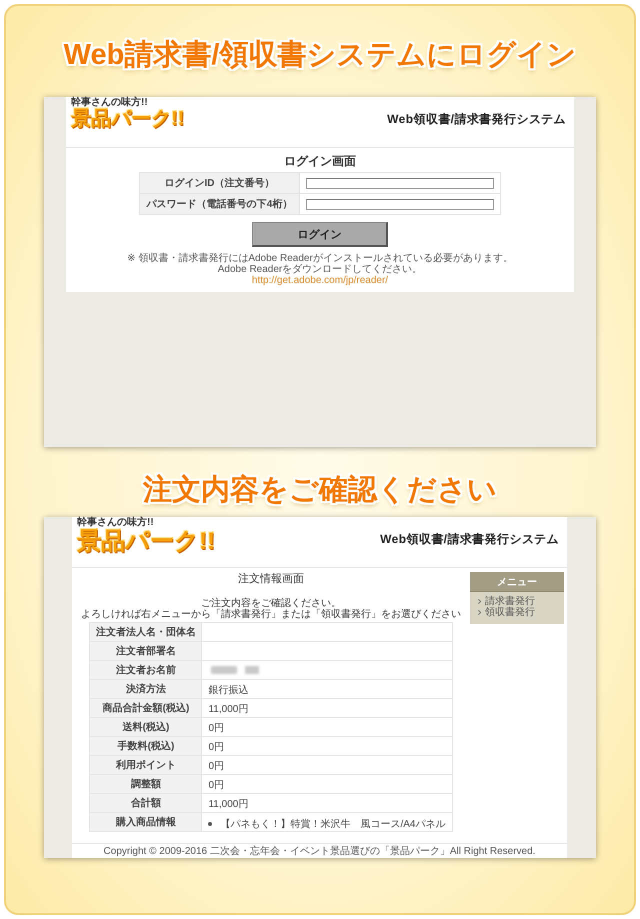  I want to click on row-label: 送料(税込), so click(146, 727).